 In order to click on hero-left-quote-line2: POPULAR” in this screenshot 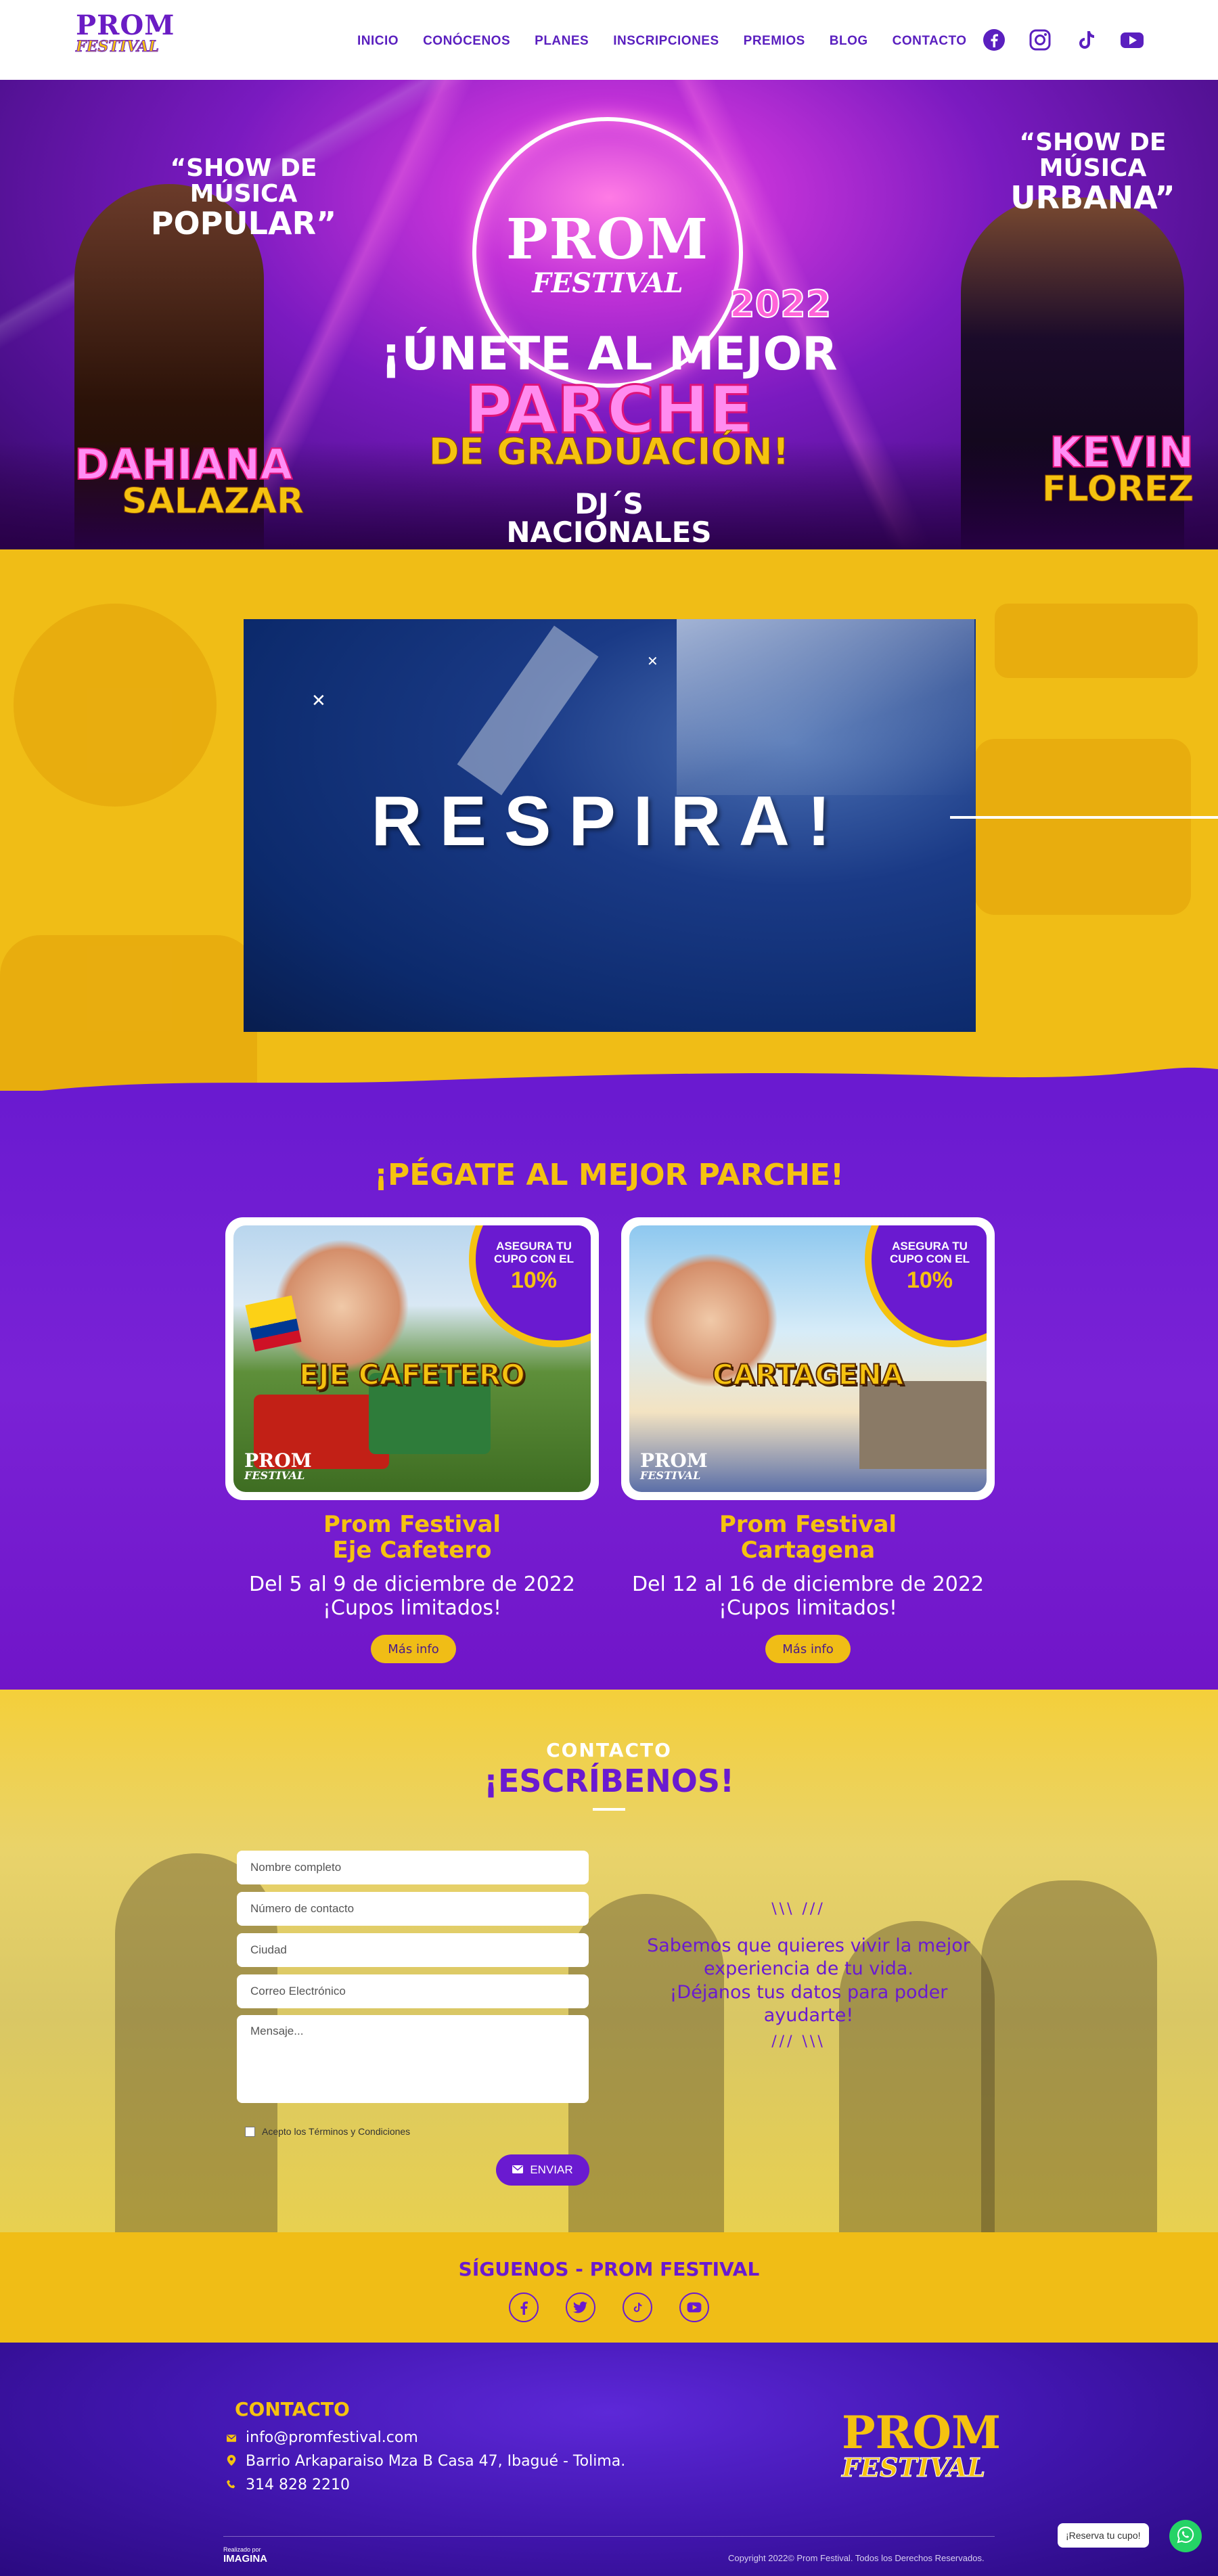, I will do `click(243, 223)`.